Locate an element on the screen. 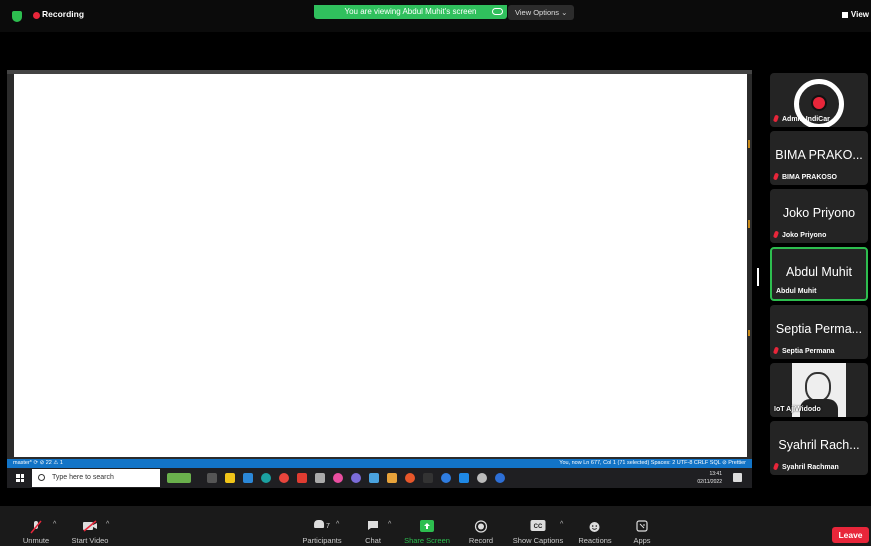  video-options-chevron-icon: ^ is located at coordinates (107, 524).